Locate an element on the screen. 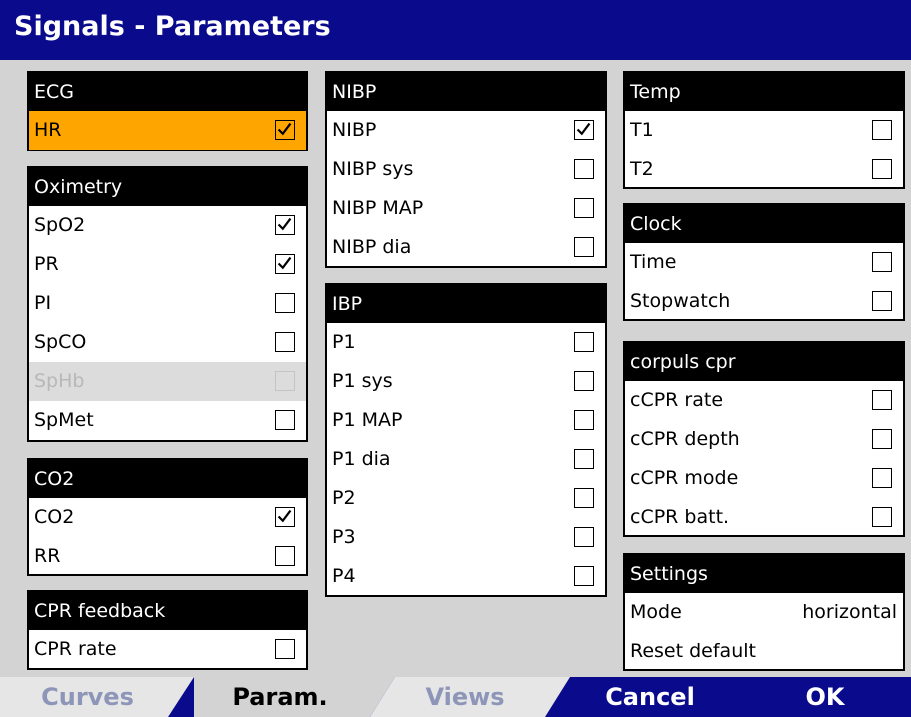 The height and width of the screenshot is (717, 911). reset-default-row: Reset default is located at coordinates (764, 651).